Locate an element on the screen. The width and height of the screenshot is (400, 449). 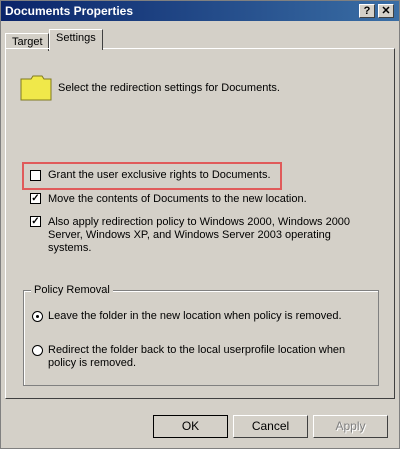
policy-removal-title: Policy Removal is located at coordinates (72, 290).